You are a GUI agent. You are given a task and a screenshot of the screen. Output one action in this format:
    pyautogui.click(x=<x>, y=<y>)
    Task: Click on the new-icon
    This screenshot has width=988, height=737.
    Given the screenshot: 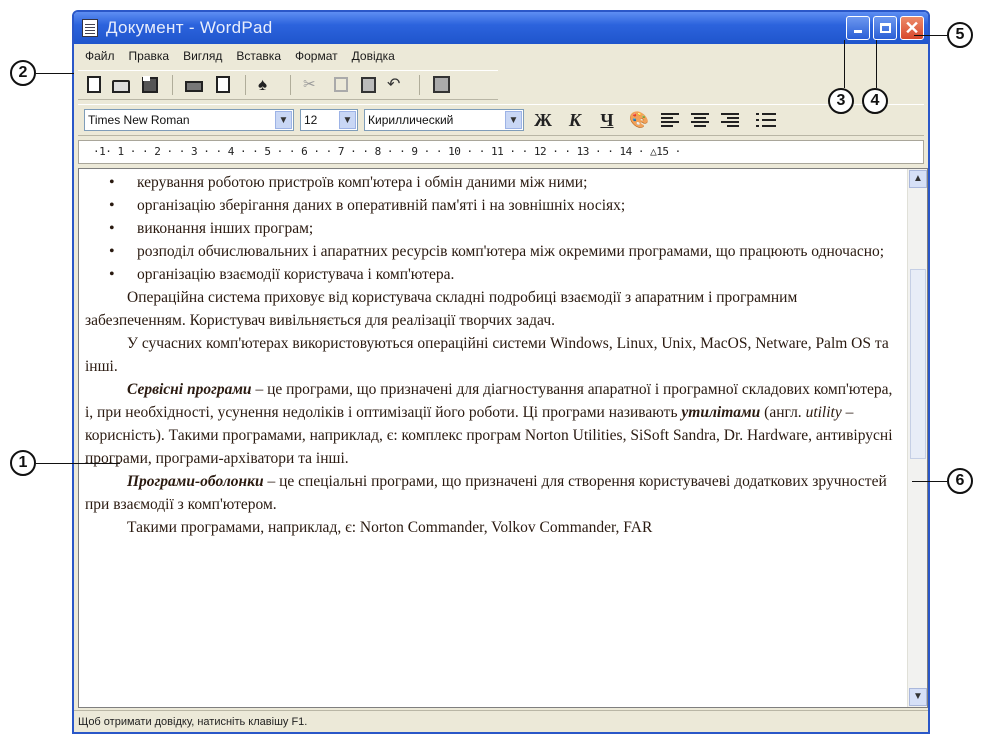 What is the action you would take?
    pyautogui.click(x=94, y=84)
    